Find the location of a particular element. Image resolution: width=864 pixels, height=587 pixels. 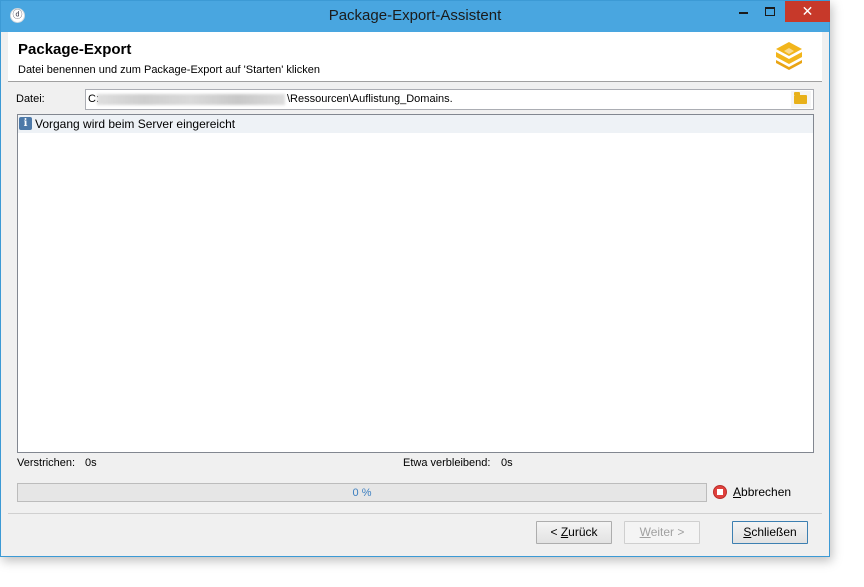

progress-text: 0 % is located at coordinates (362, 493).